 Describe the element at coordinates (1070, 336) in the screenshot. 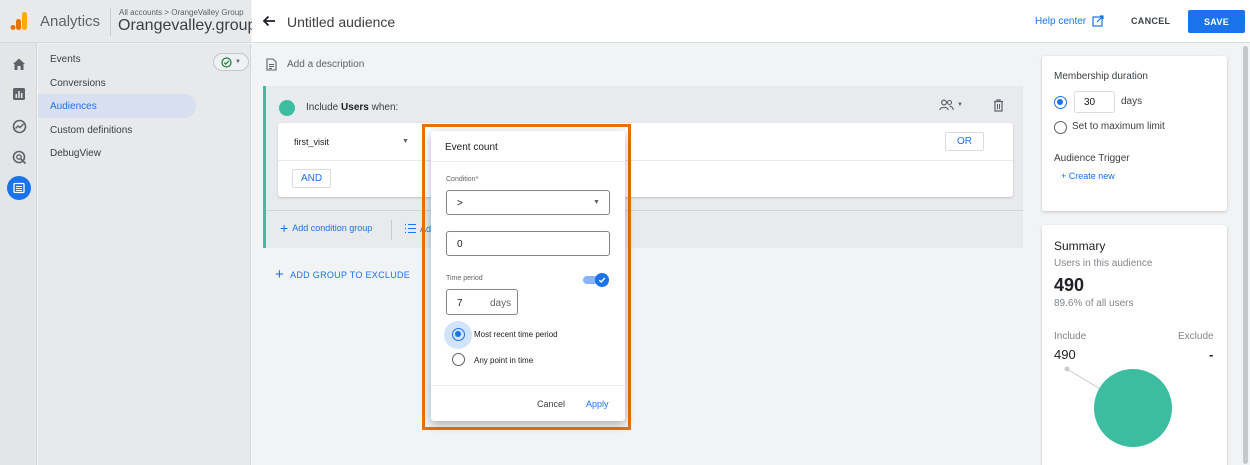

I see `include-label: Include` at that location.